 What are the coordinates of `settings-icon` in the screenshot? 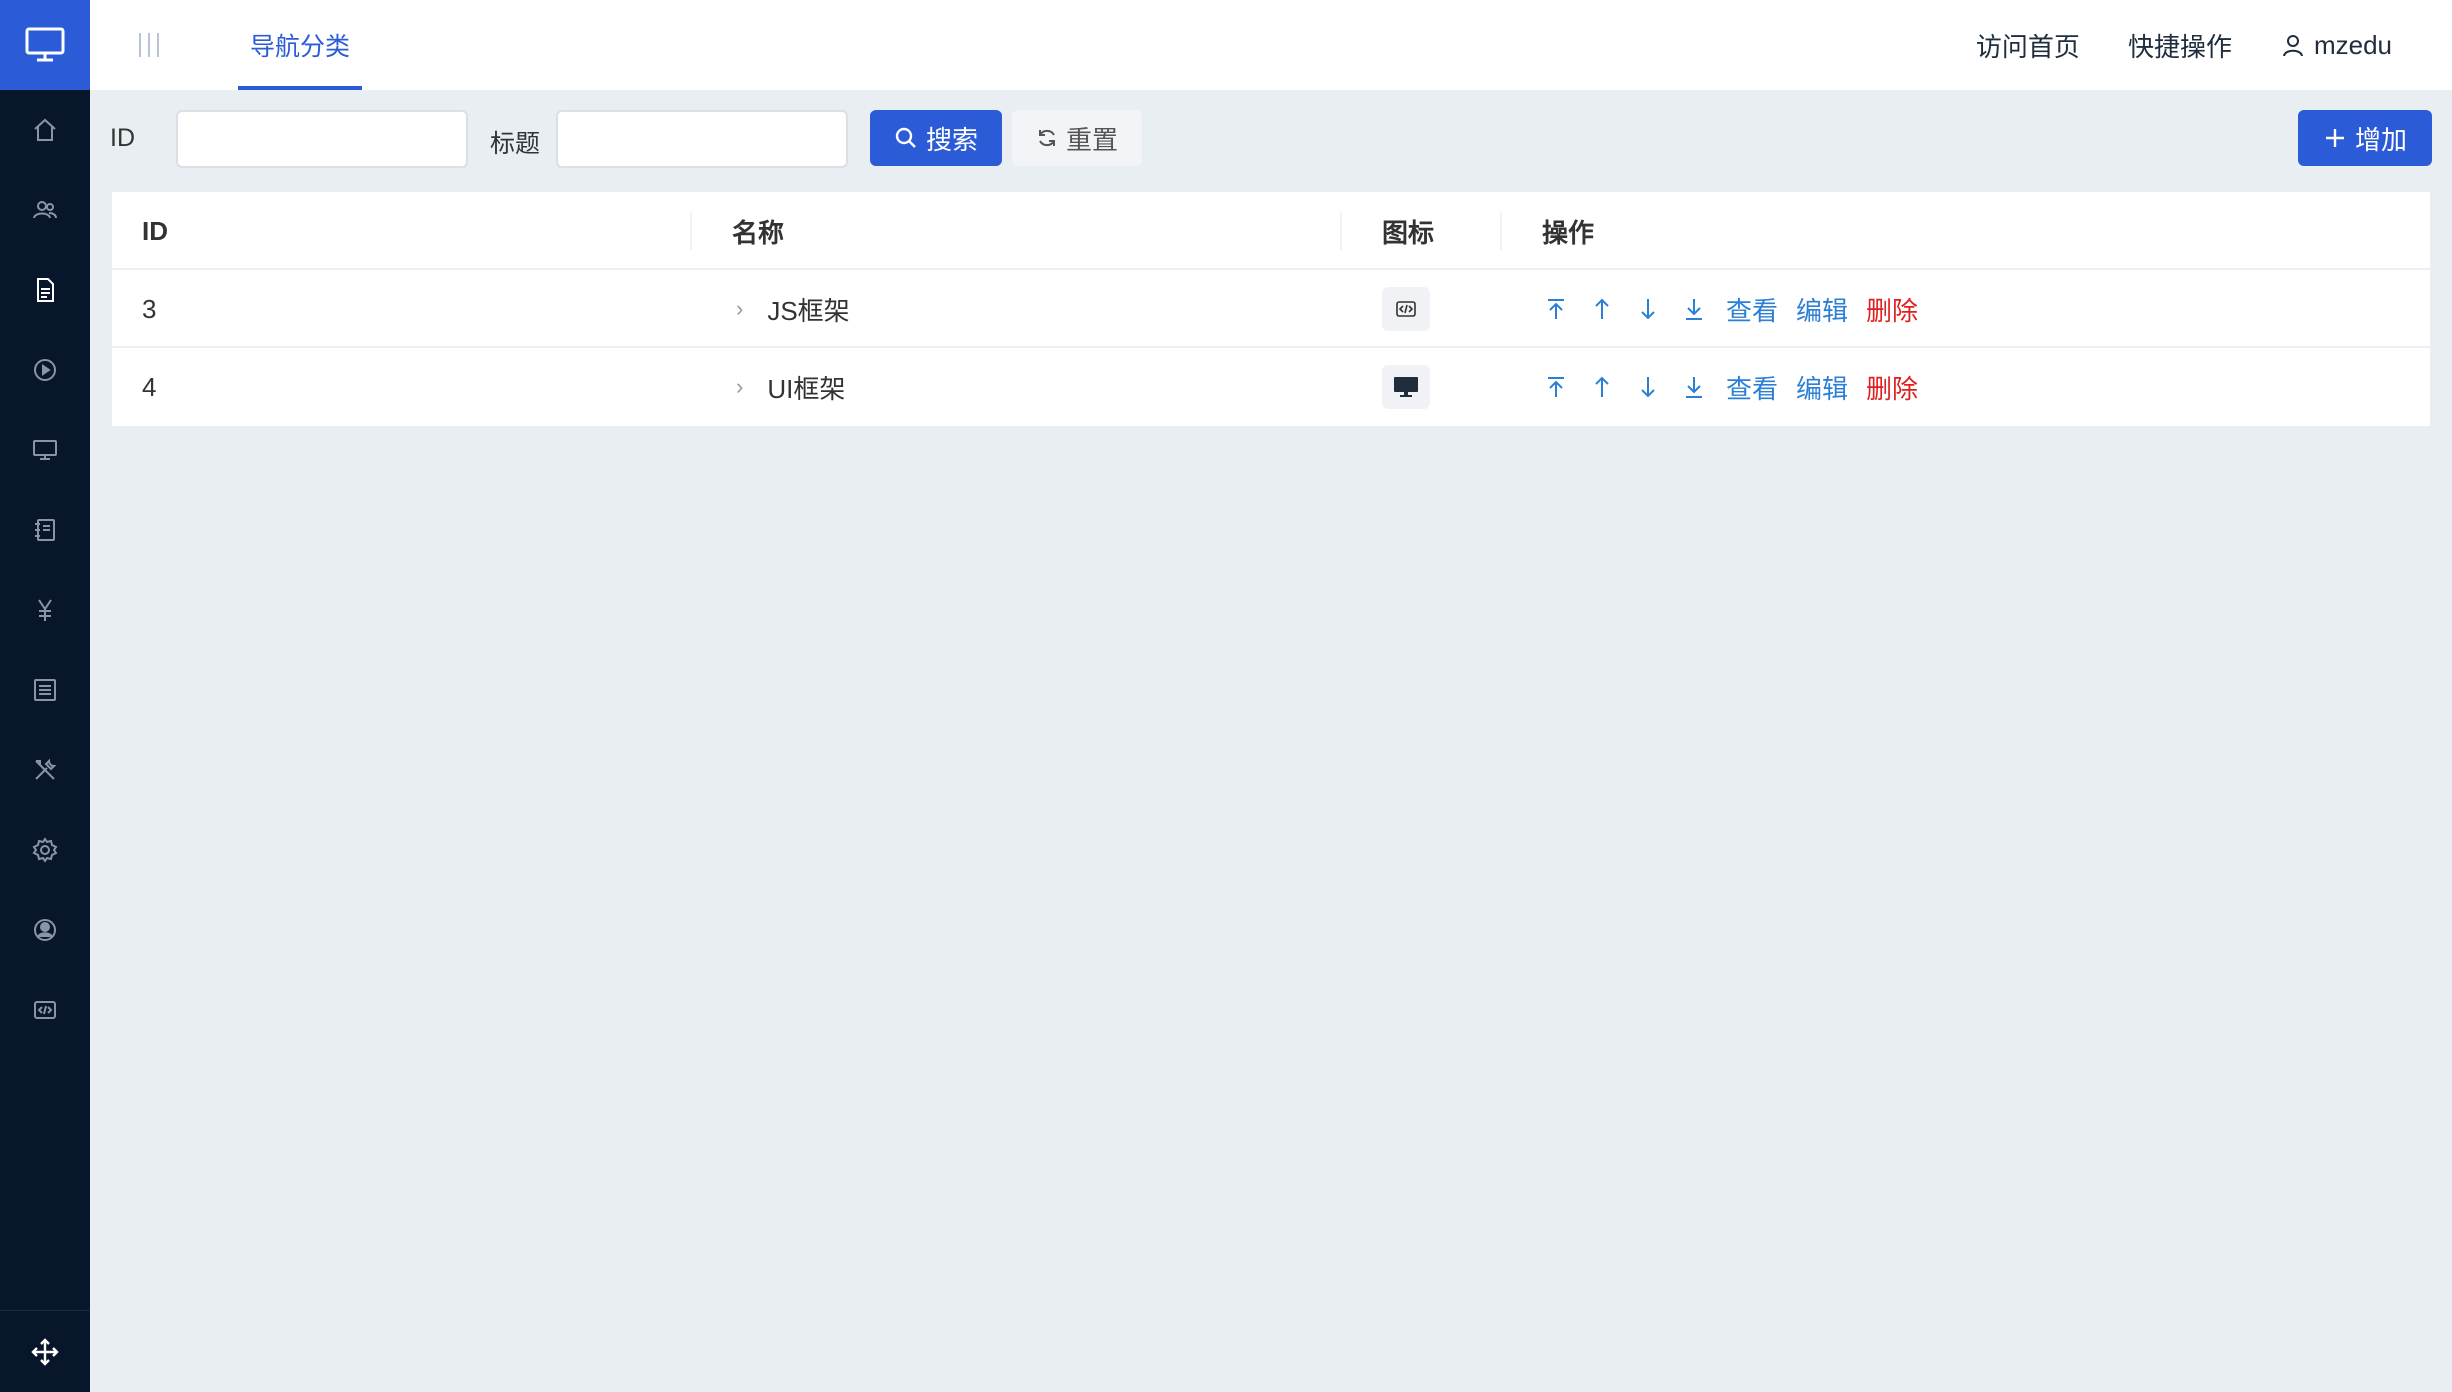 It's located at (45, 850).